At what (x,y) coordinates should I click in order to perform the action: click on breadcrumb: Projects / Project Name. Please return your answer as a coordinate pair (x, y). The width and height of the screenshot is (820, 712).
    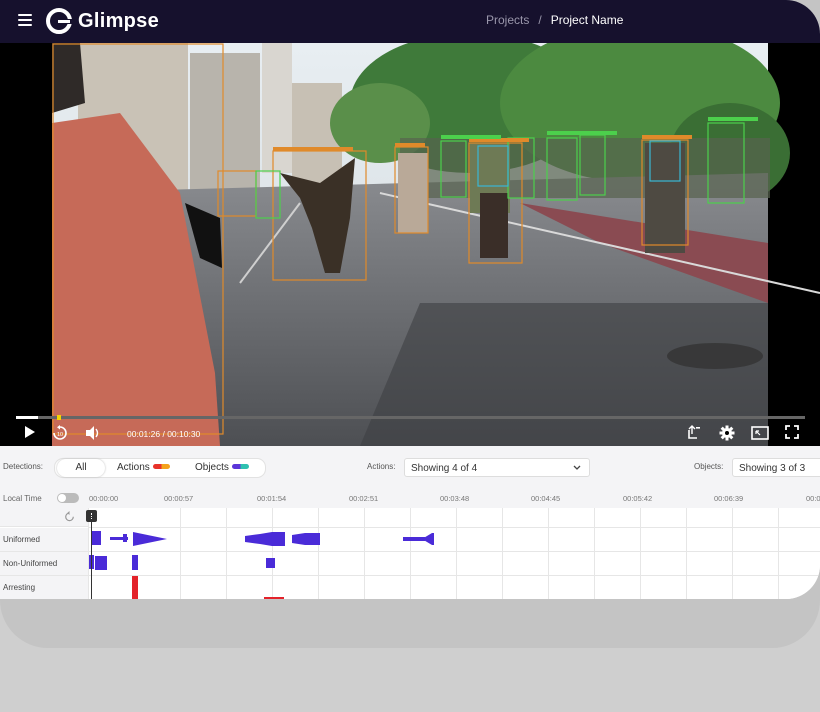
    Looking at the image, I should click on (554, 20).